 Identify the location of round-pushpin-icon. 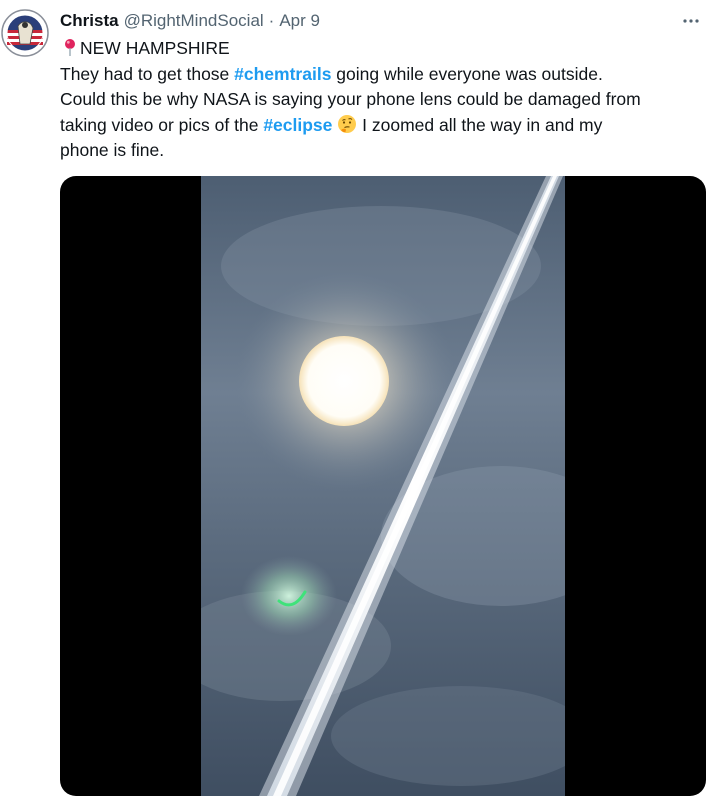
(70, 47).